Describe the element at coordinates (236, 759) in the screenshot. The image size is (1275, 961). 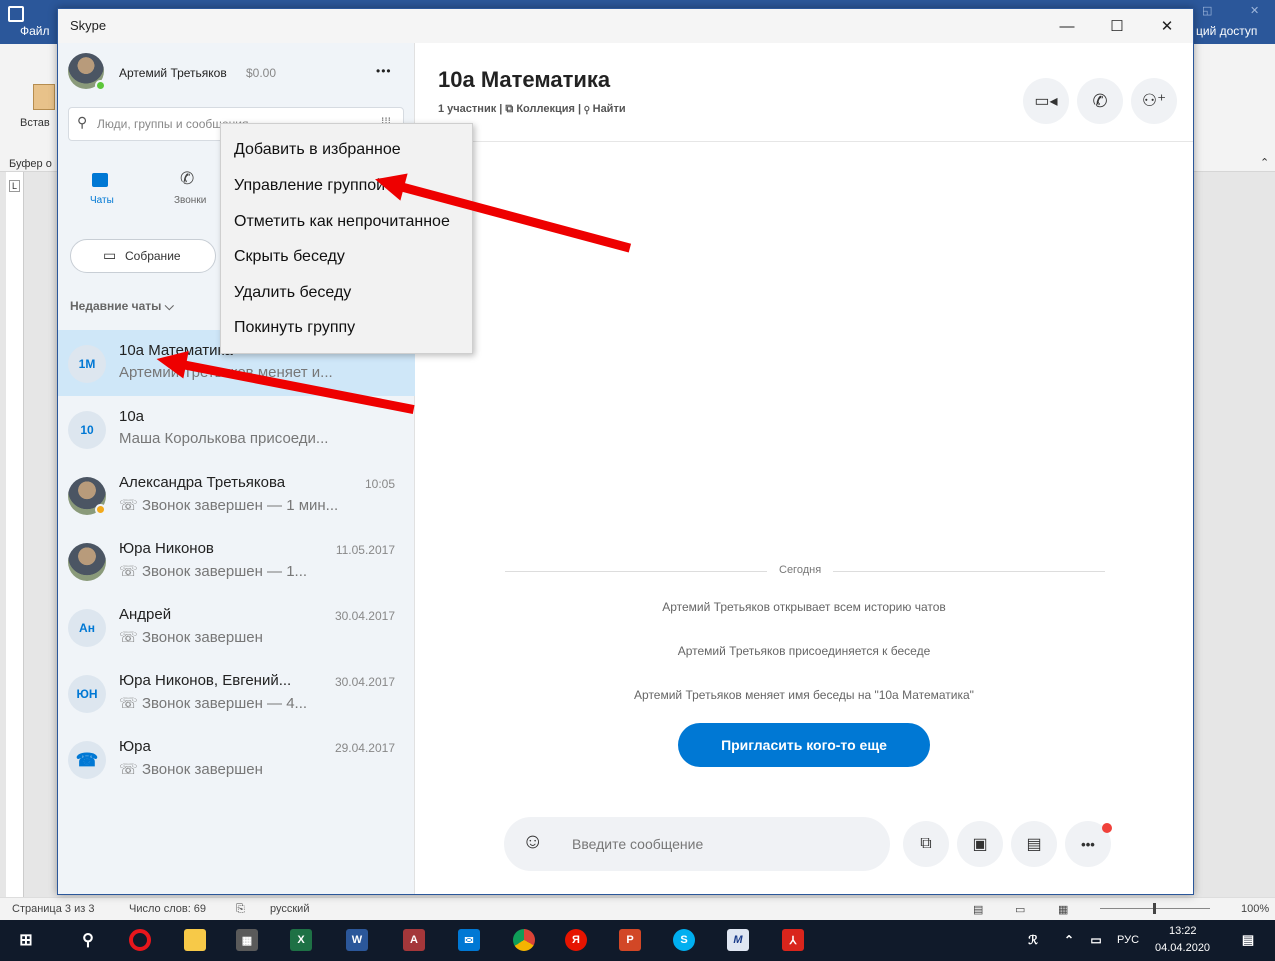
I see `chat-item-yura: ☎ Юра 29.04.2017 ☏ Звонок завершен` at that location.